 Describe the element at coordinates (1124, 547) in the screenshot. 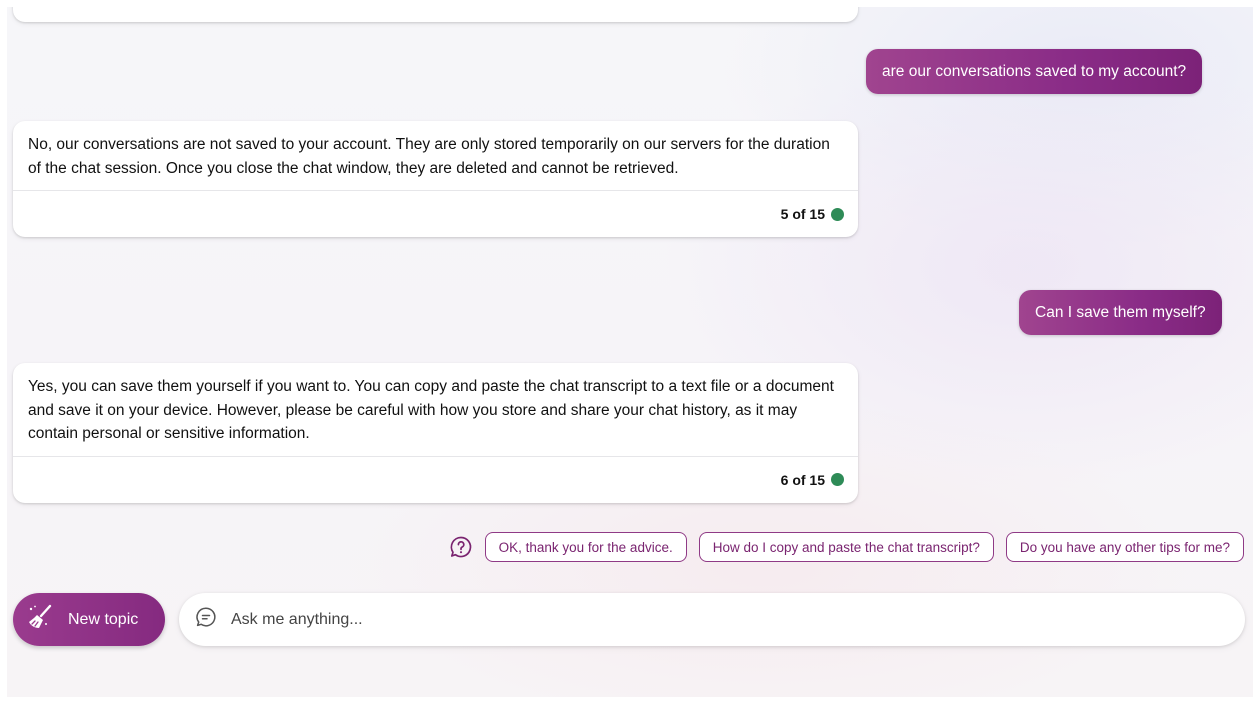

I see `suggestion-chip: Do you have any other tips for me?` at that location.